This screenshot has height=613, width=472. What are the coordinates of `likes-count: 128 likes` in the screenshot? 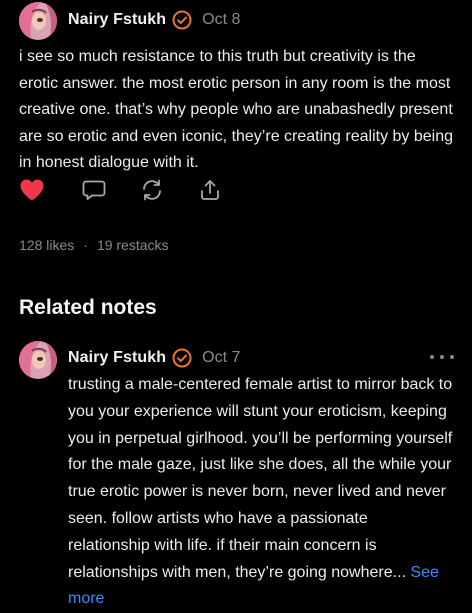 It's located at (46, 245).